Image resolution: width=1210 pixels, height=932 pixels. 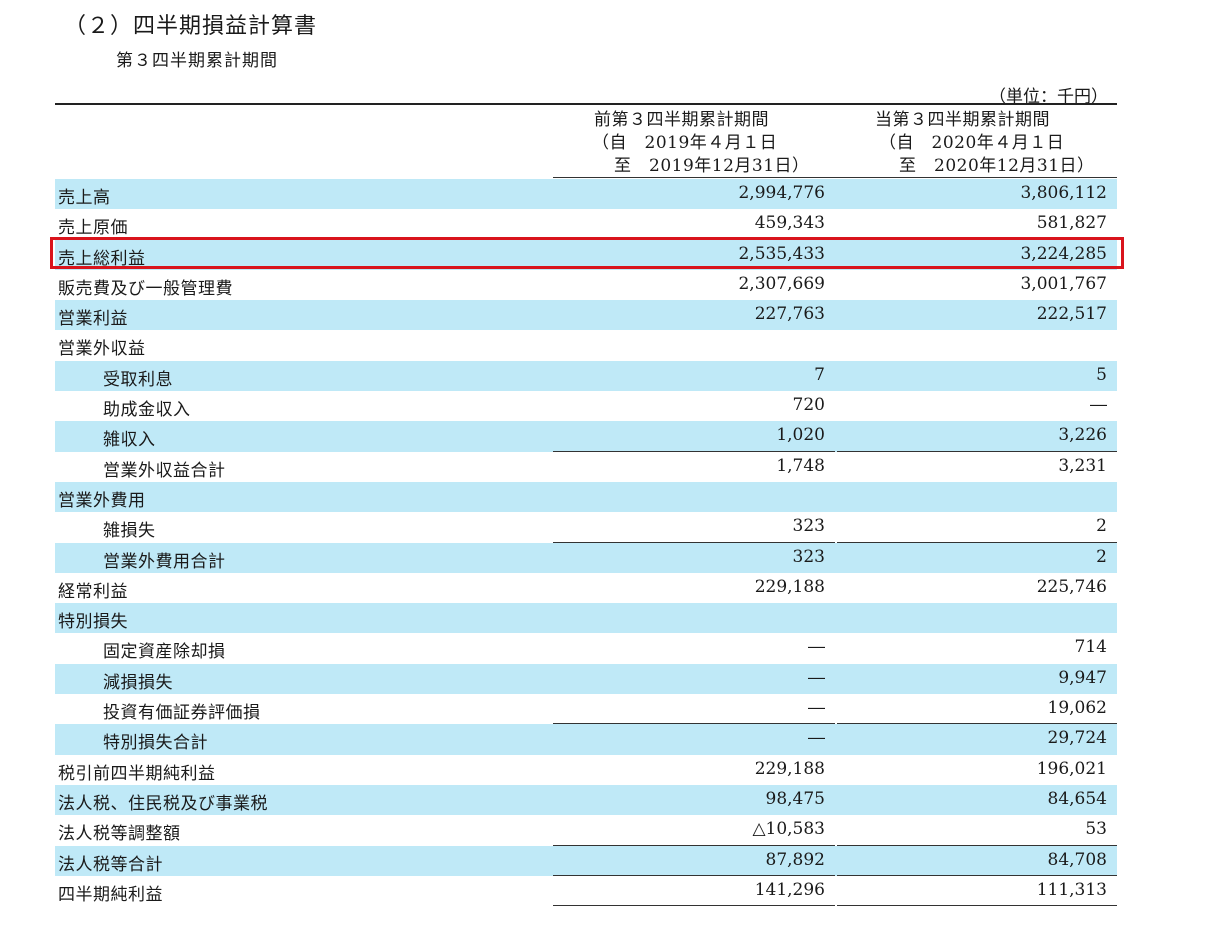 What do you see at coordinates (835, 177) in the screenshot?
I see `header-rule` at bounding box center [835, 177].